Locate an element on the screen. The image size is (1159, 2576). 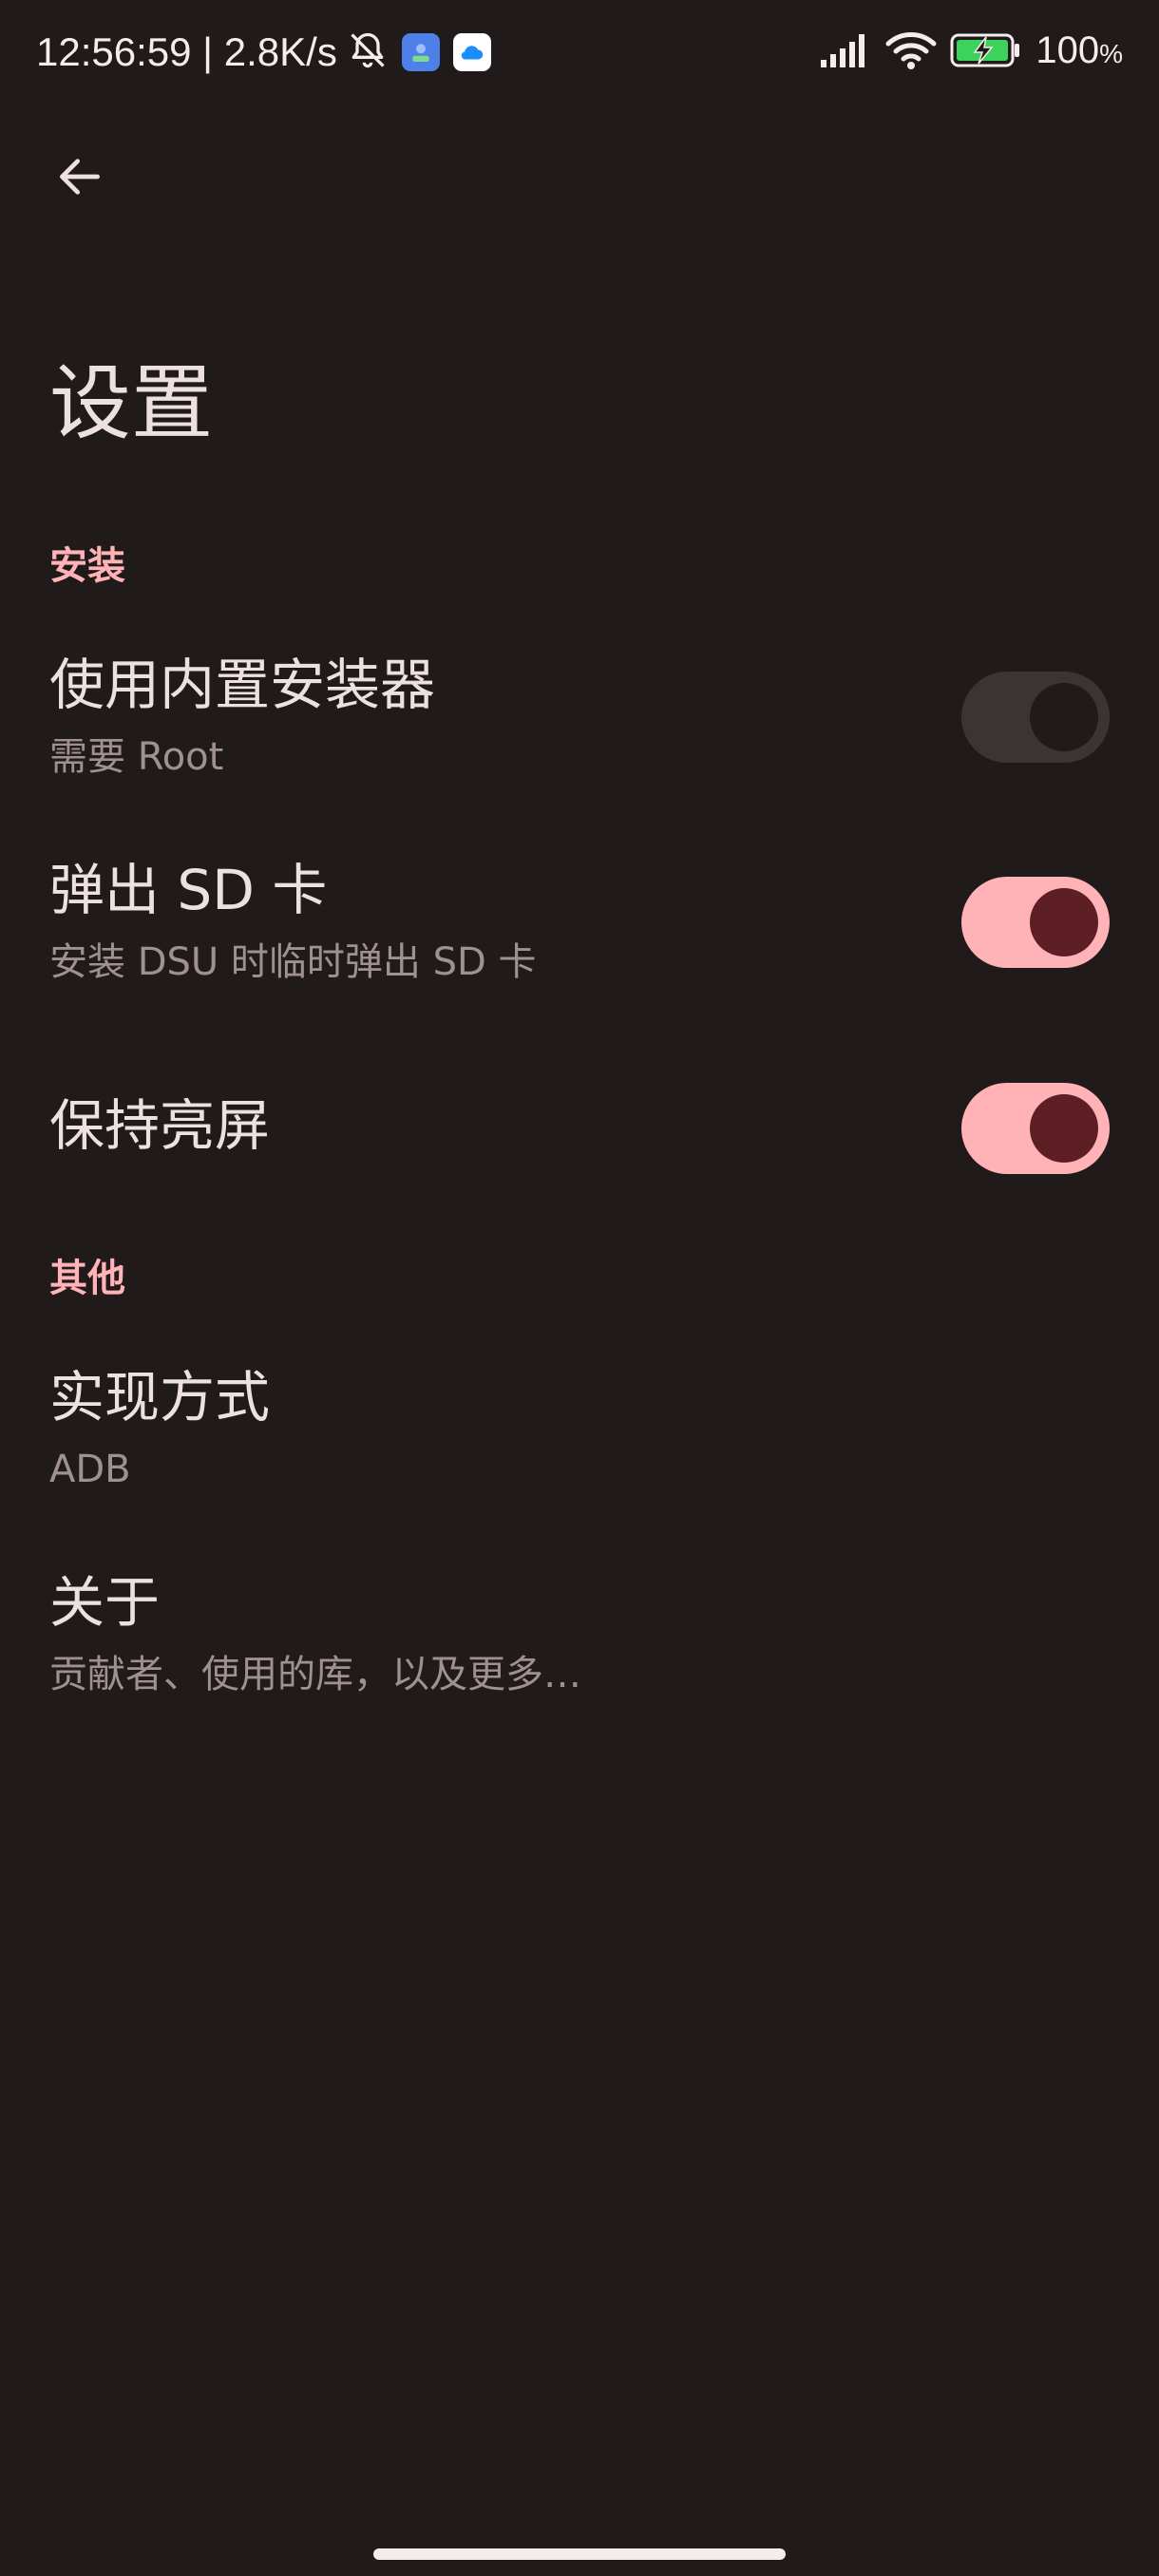
status-time: 12:56:59 is located at coordinates (114, 51).